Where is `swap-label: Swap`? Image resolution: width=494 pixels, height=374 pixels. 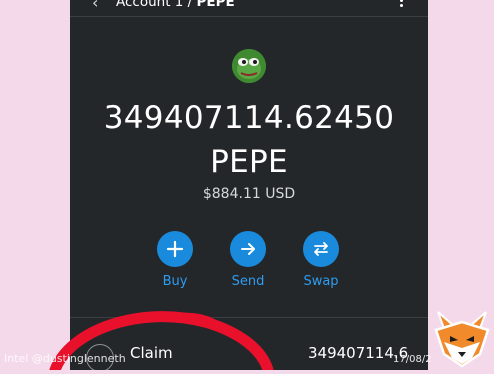
swap-label: Swap is located at coordinates (321, 281).